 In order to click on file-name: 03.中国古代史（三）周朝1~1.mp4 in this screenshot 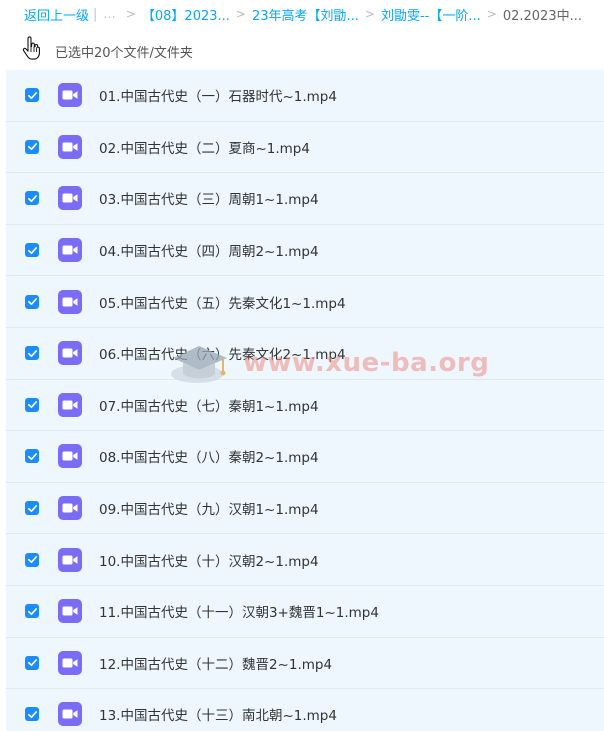, I will do `click(209, 198)`.